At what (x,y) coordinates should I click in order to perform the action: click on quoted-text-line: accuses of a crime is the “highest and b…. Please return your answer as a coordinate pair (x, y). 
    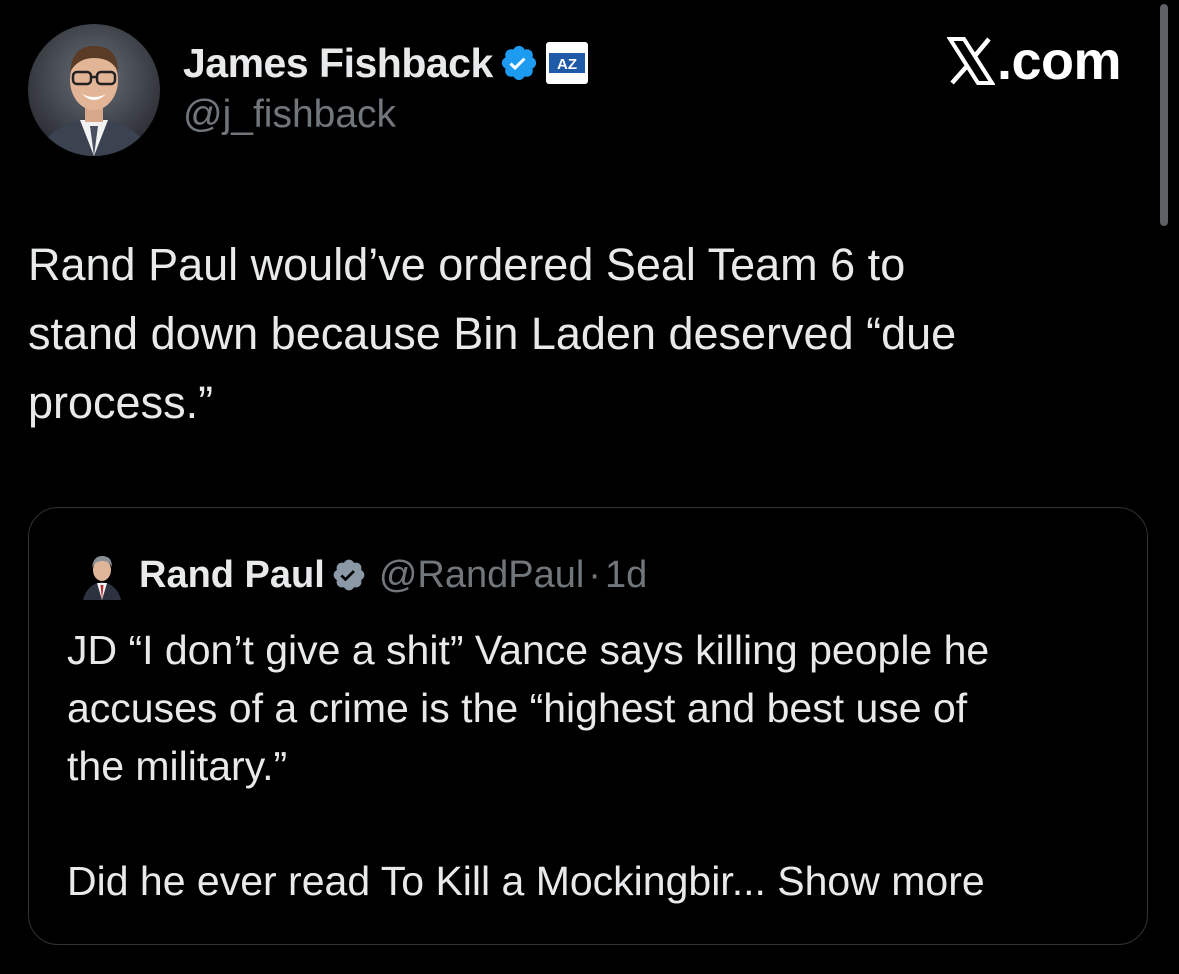
    Looking at the image, I should click on (517, 708).